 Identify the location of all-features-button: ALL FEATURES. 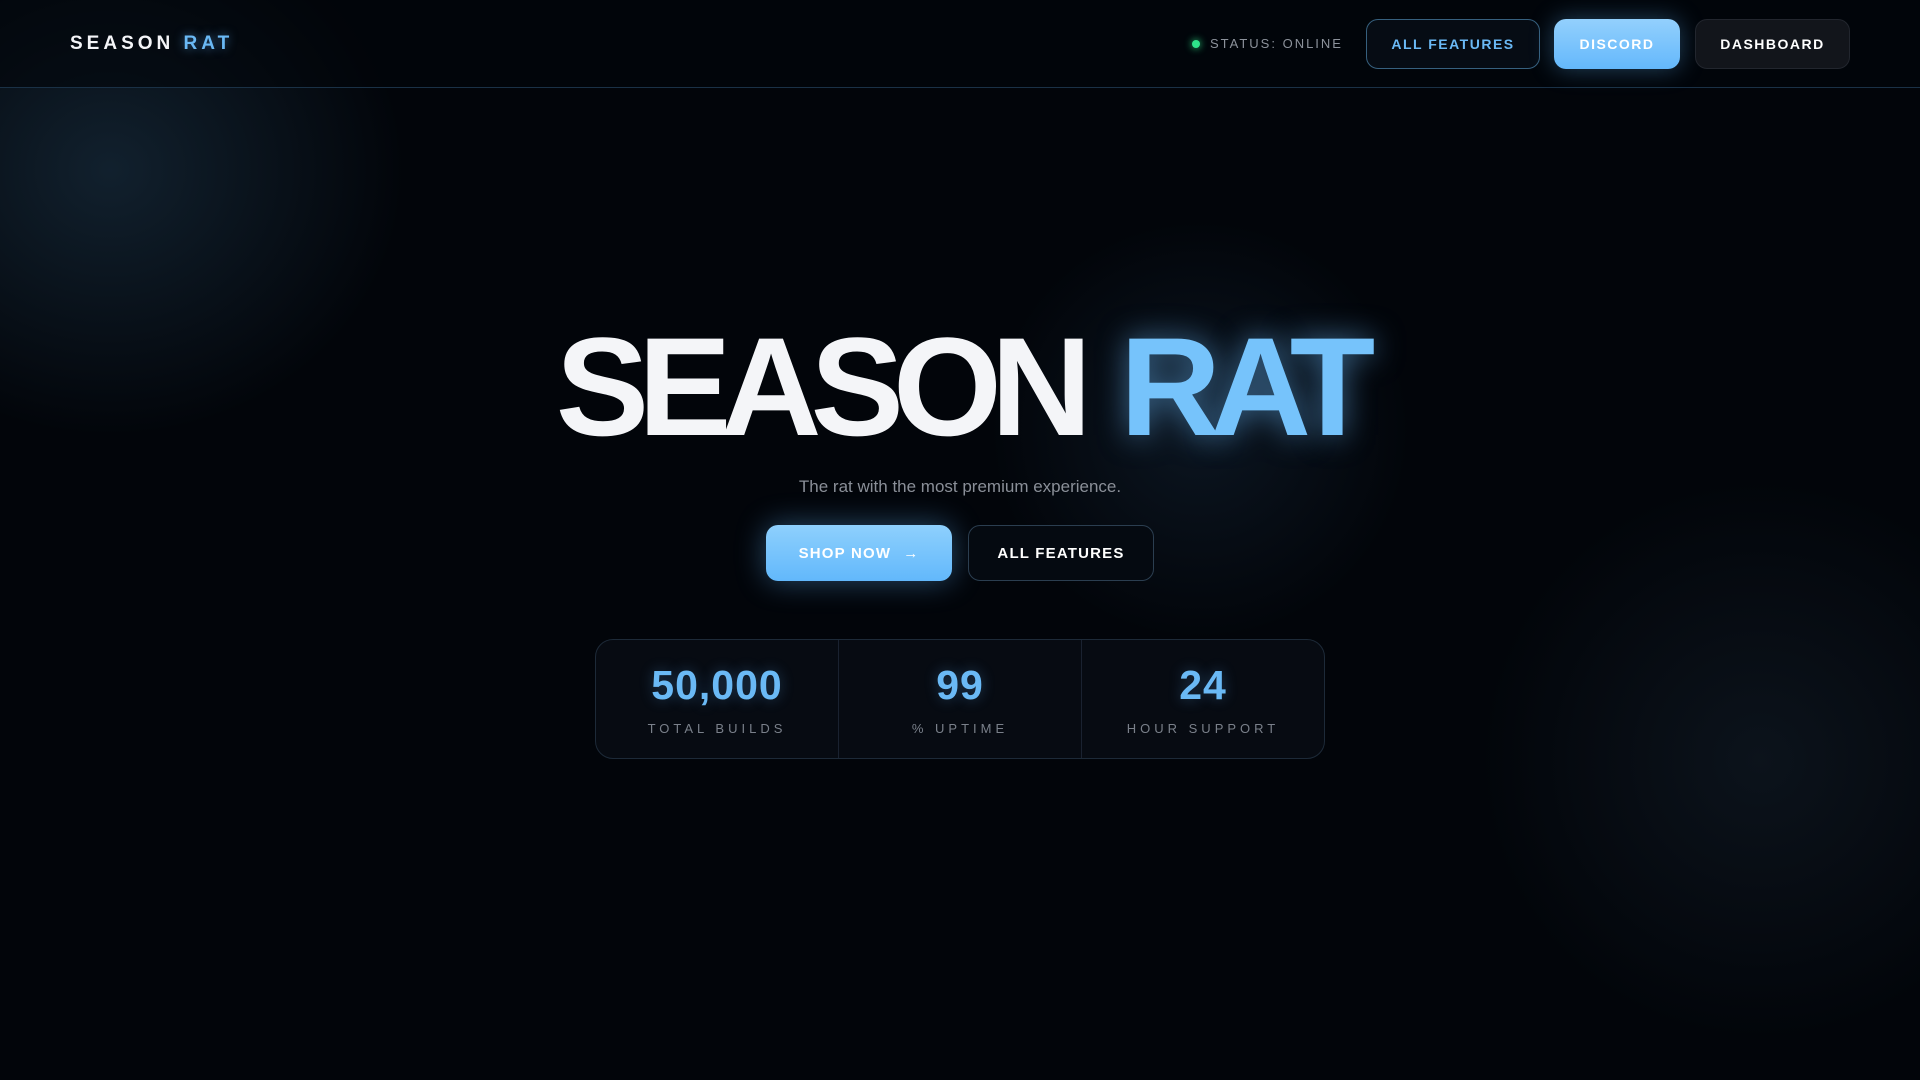
(1061, 553).